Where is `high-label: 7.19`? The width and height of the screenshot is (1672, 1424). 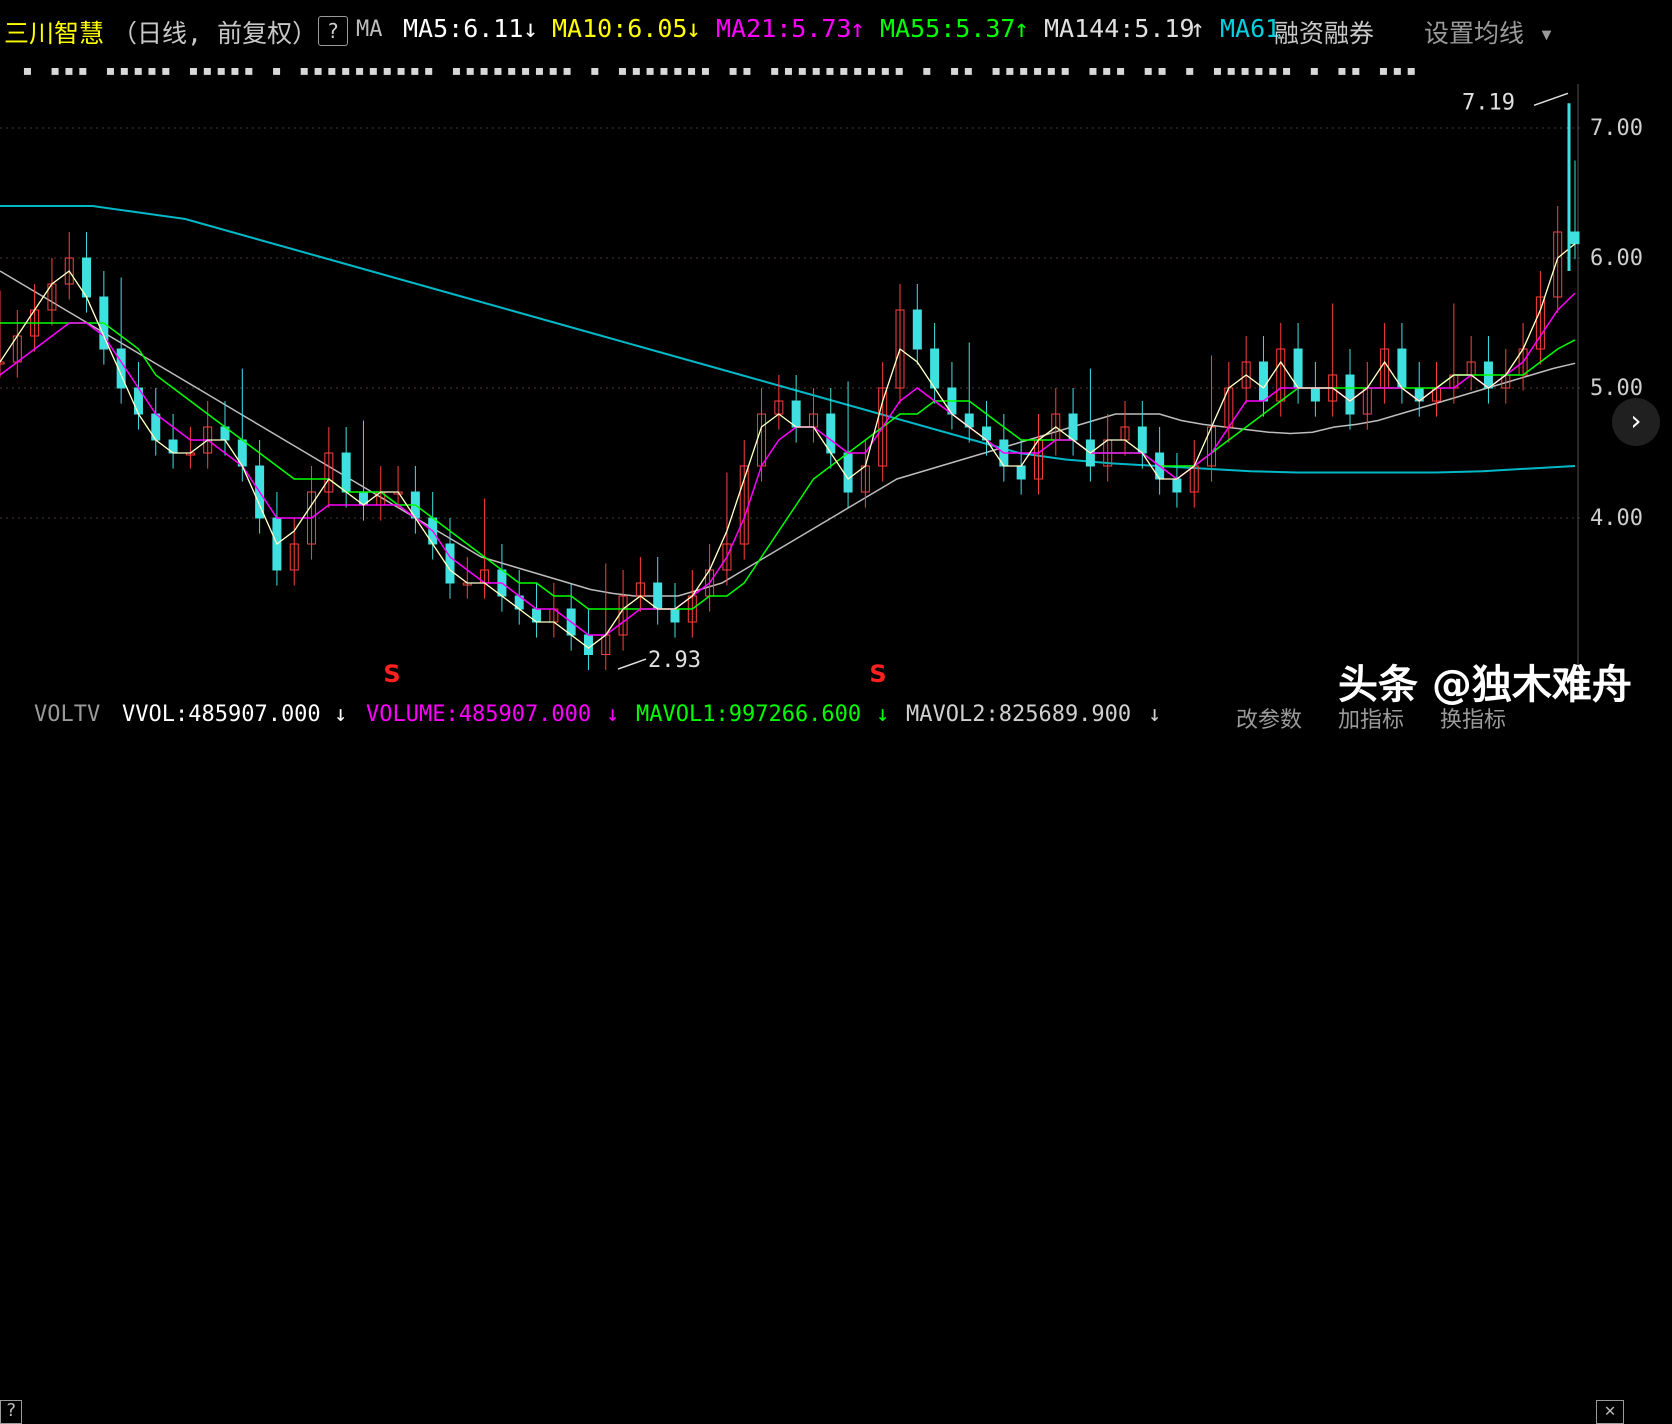 high-label: 7.19 is located at coordinates (1488, 102).